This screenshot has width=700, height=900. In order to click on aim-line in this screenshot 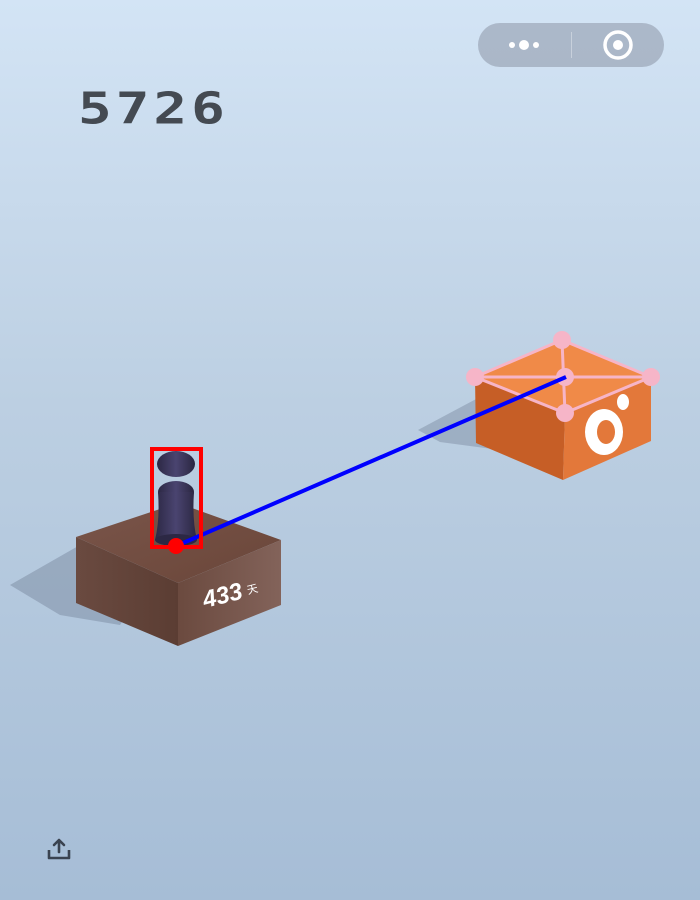, I will do `click(371, 461)`.